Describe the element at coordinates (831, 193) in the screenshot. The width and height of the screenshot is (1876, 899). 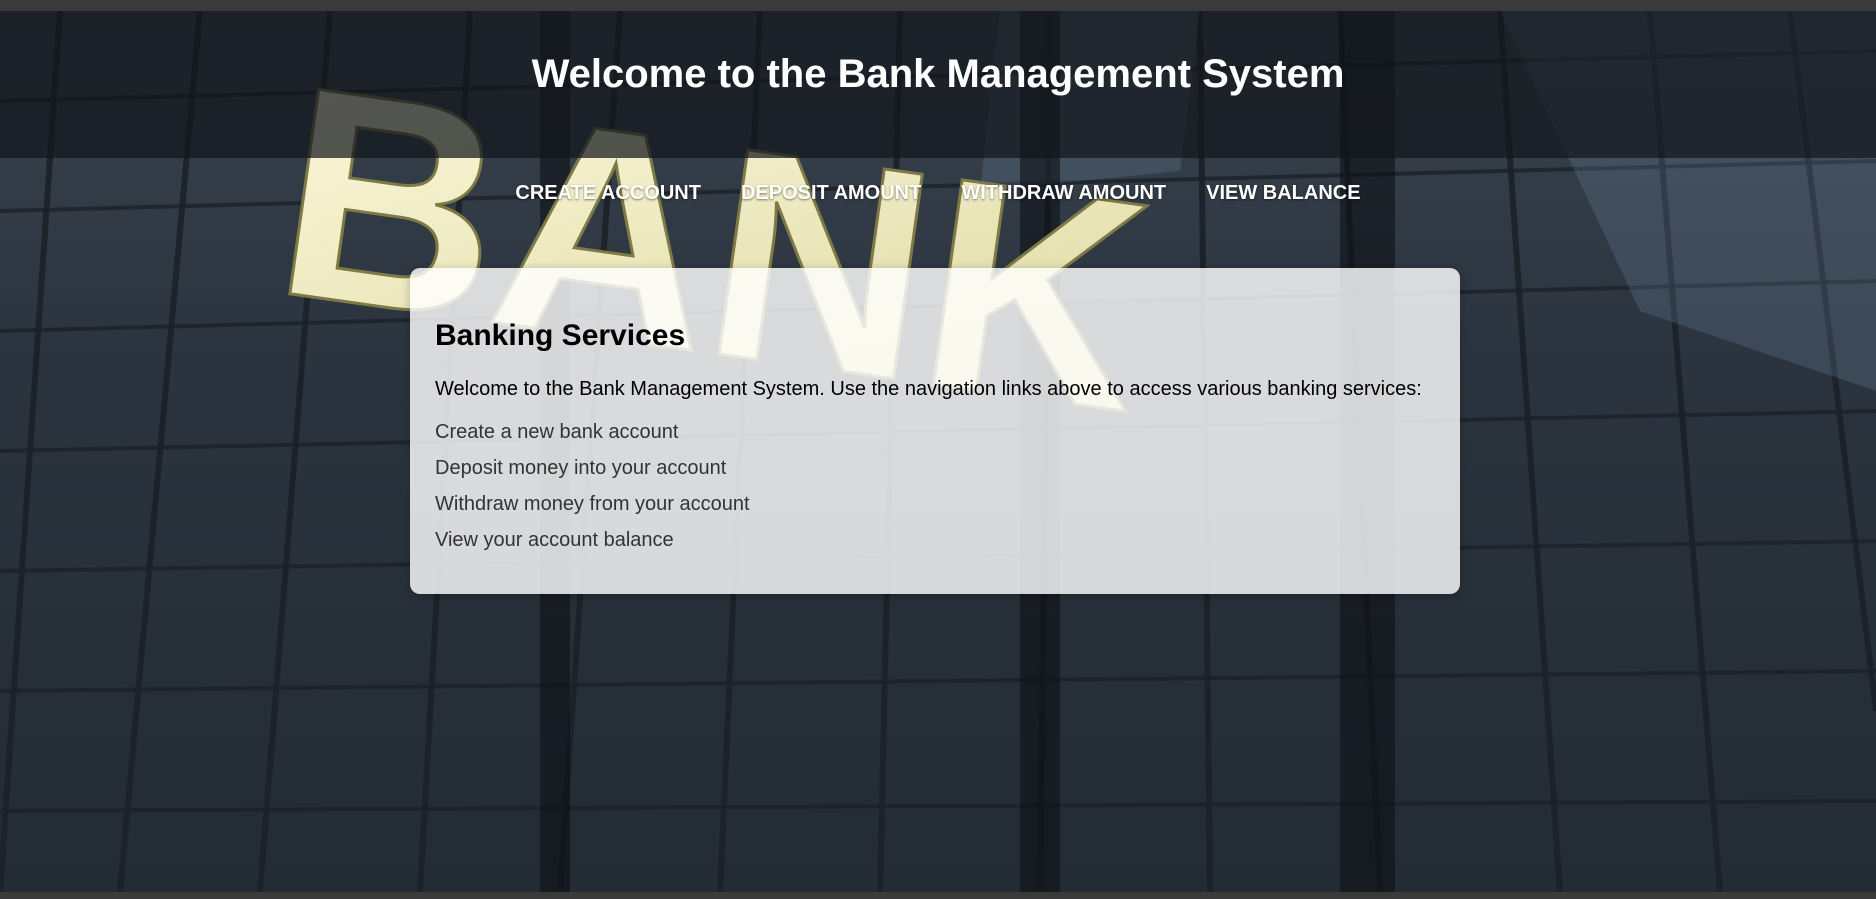
I see `nav-deposit-amount-link: DEPOSIT AMOUNT` at that location.